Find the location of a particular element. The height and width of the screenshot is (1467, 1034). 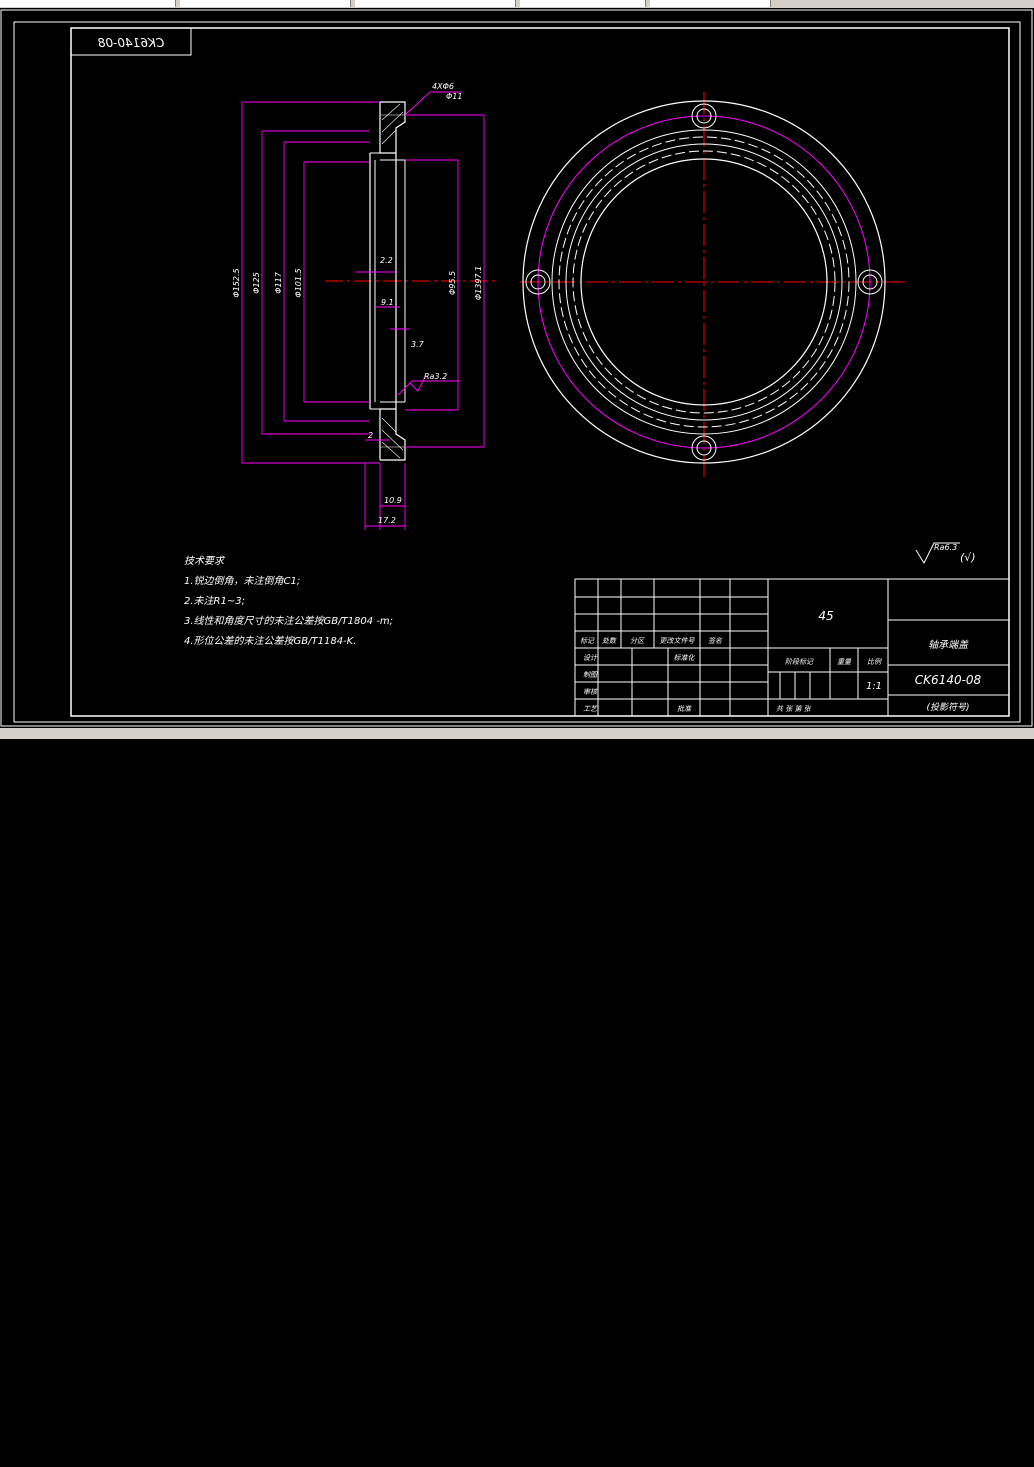

projection-symbol: (投影符号) is located at coordinates (947, 707).